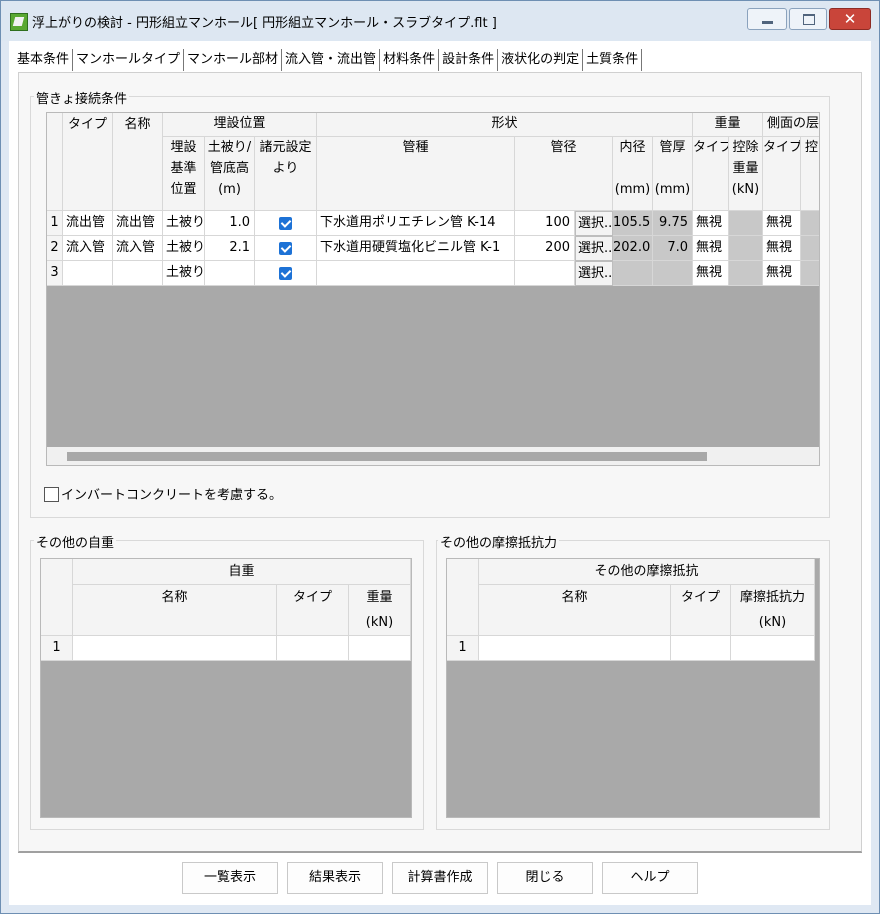 The height and width of the screenshot is (914, 880). I want to click on result-view-button: 結果表示, so click(335, 878).